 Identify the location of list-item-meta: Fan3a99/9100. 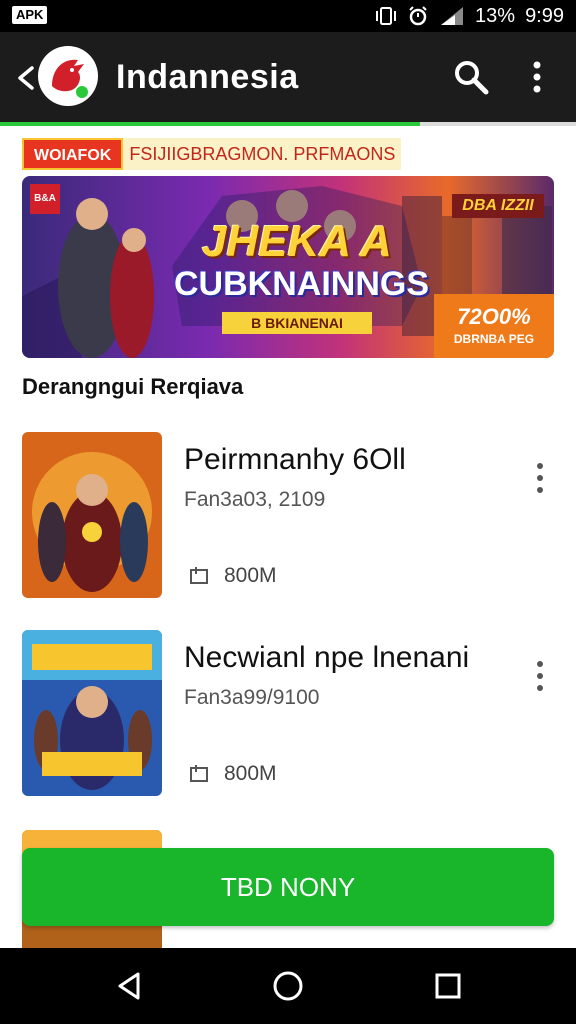
(252, 697).